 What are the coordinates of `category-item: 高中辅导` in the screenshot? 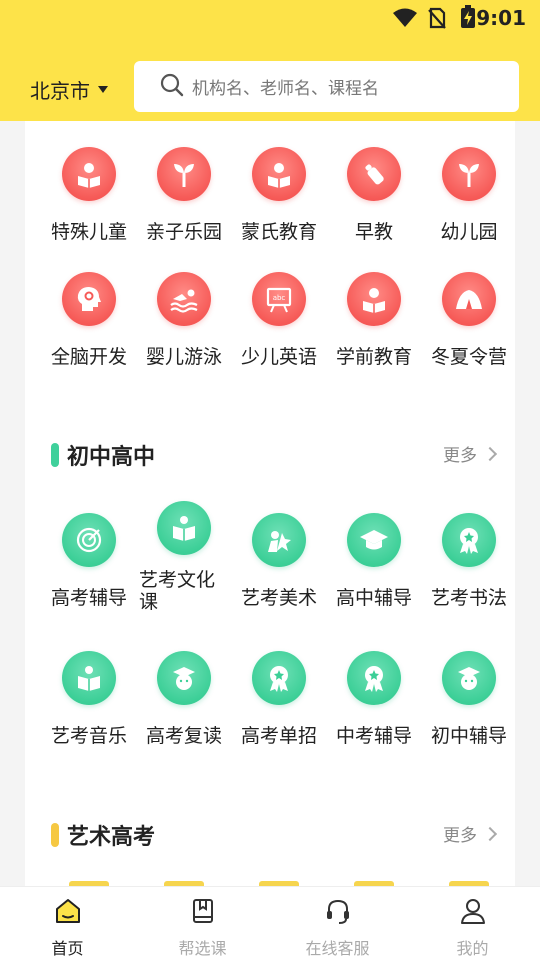 It's located at (374, 561).